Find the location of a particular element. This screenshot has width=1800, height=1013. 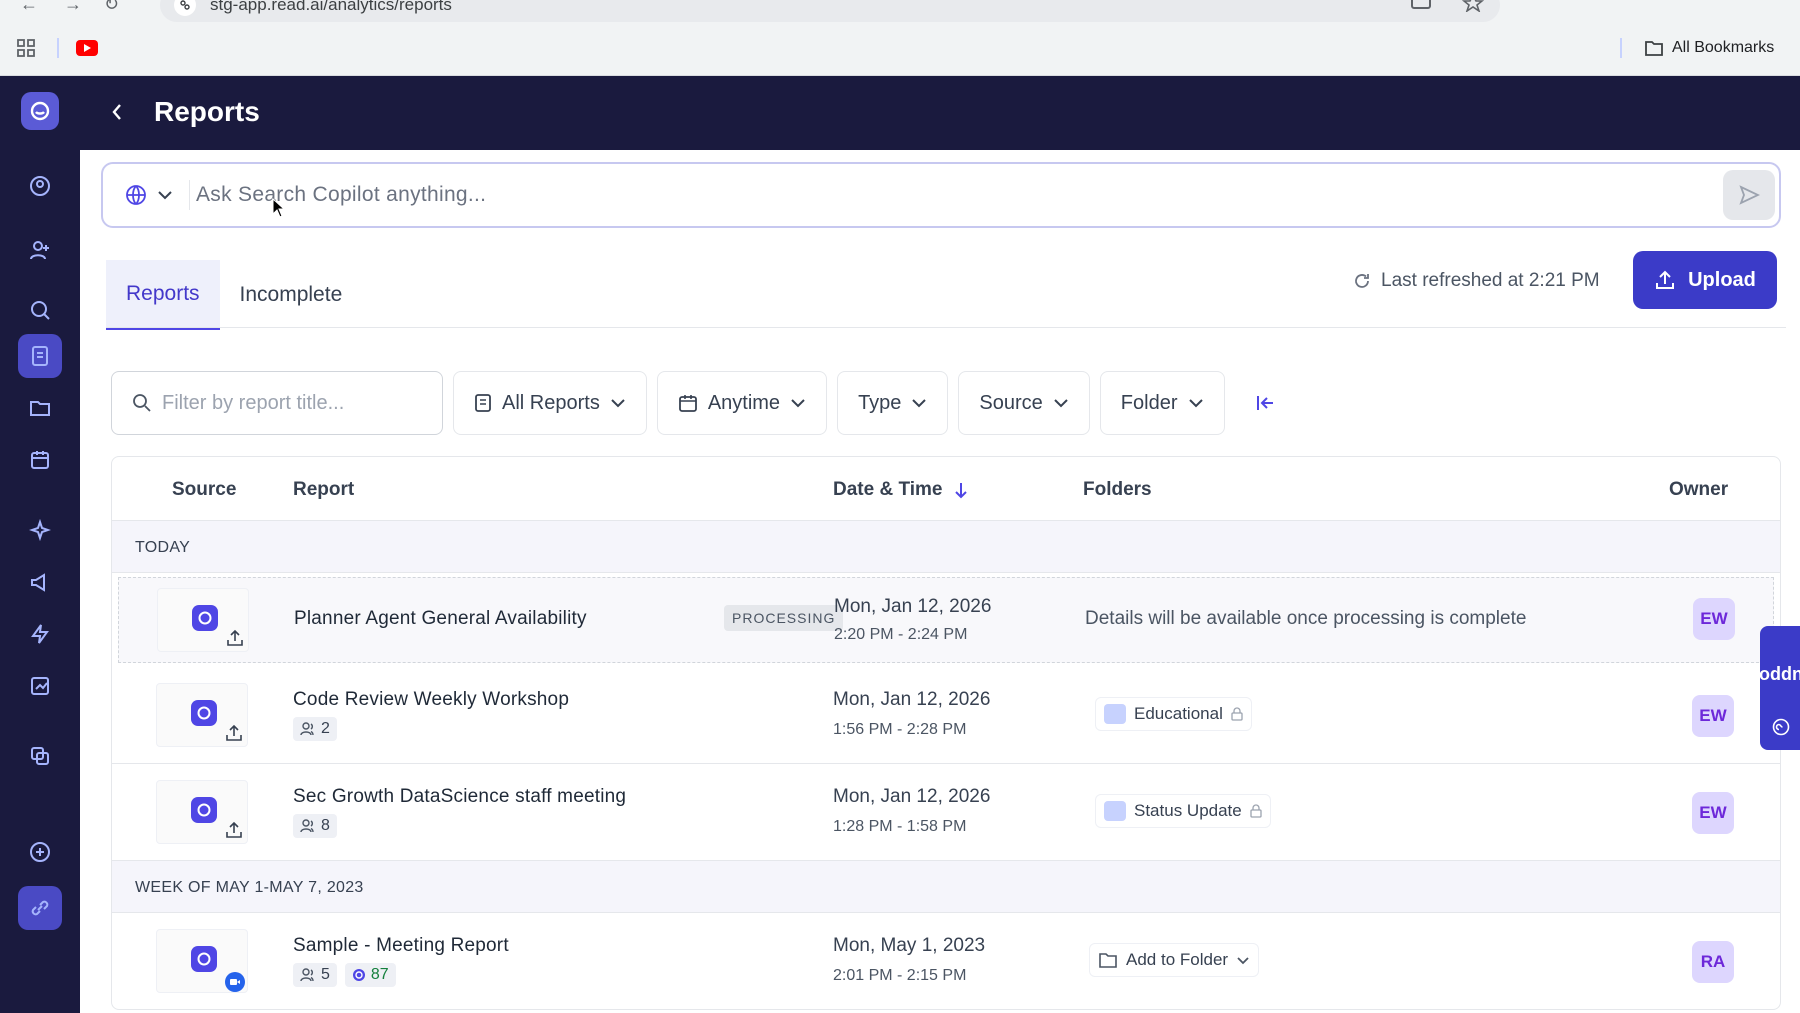

type-label: Type is located at coordinates (880, 402).